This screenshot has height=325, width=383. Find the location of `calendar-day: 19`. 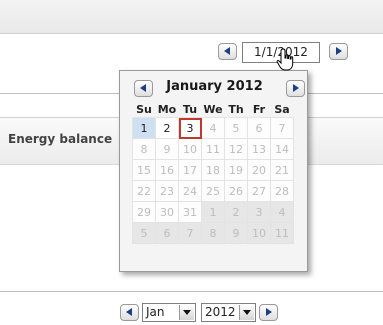

calendar-day: 19 is located at coordinates (236, 170).